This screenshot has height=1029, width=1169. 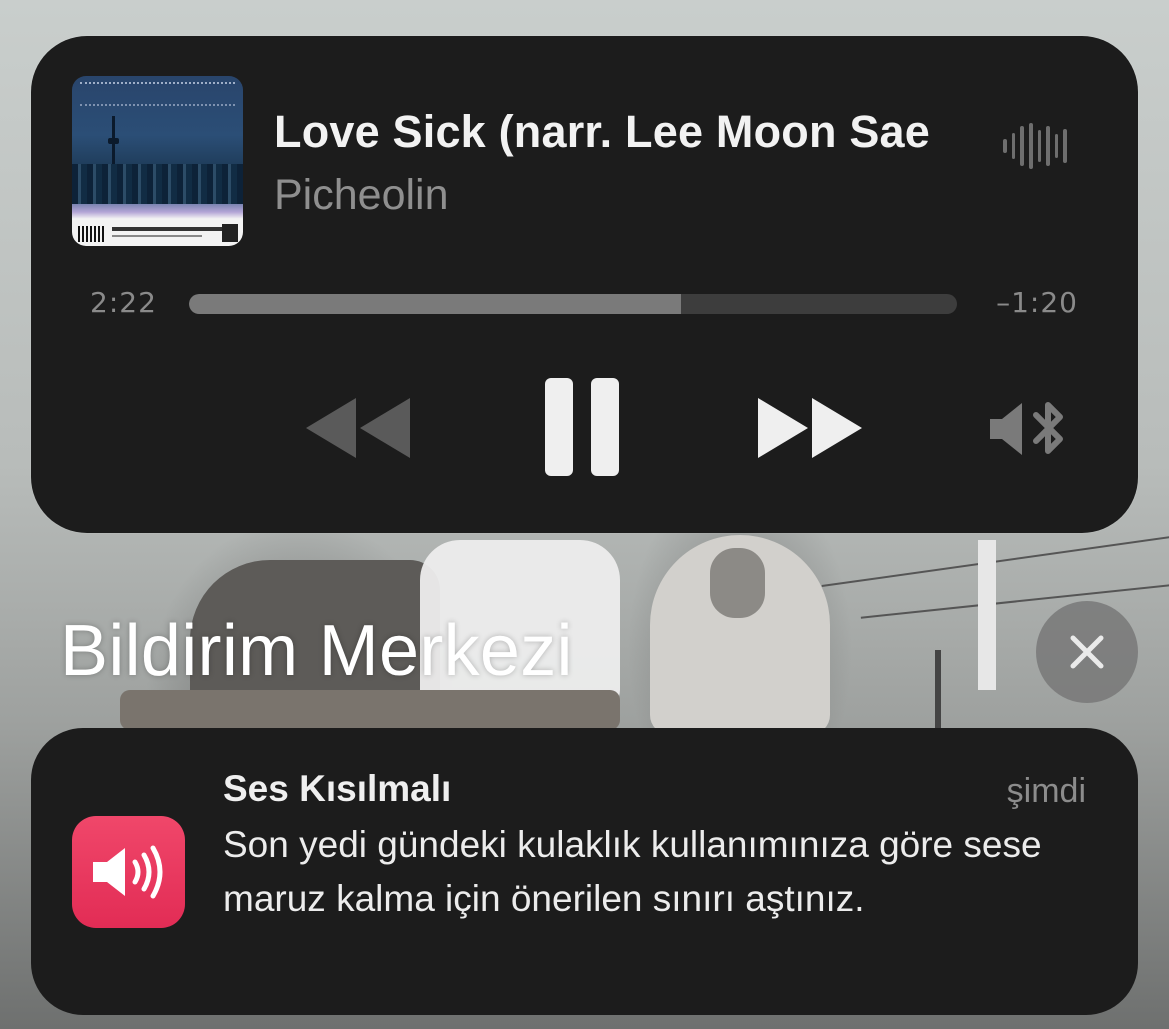 I want to click on song-title: Love Sick (narr. Lee Moon Sae, so click(x=622, y=134).